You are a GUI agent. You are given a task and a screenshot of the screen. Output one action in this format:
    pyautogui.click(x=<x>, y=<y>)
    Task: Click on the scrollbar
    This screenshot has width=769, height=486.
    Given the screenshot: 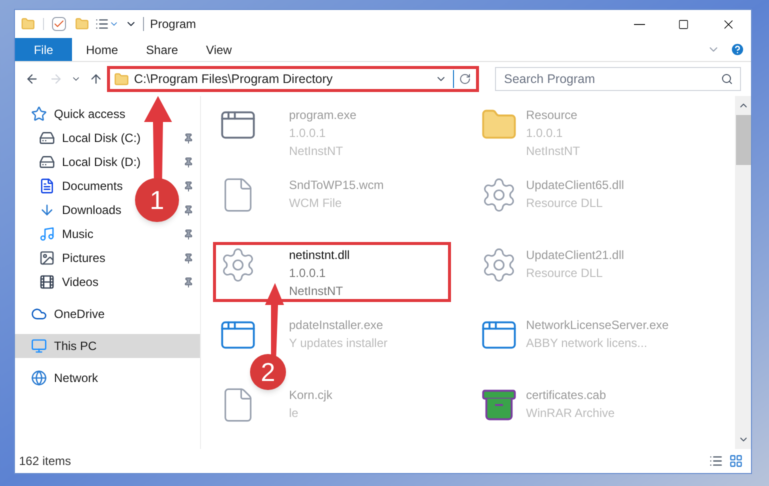 What is the action you would take?
    pyautogui.click(x=743, y=272)
    